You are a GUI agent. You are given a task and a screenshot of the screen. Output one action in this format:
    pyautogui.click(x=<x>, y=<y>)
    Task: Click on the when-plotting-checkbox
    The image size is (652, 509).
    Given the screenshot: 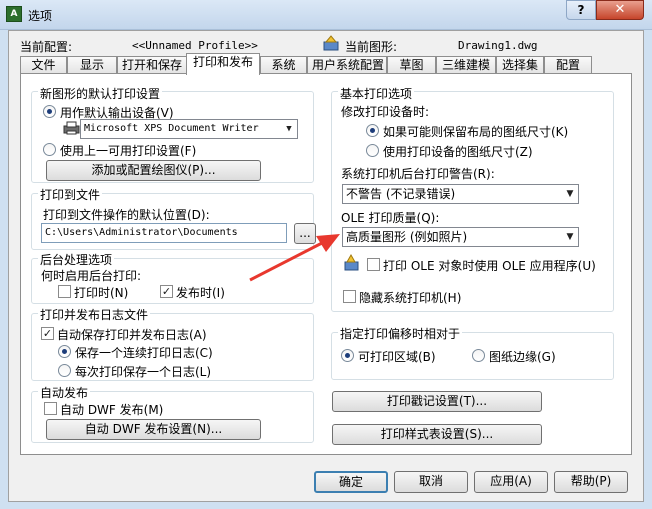 What is the action you would take?
    pyautogui.click(x=64, y=291)
    